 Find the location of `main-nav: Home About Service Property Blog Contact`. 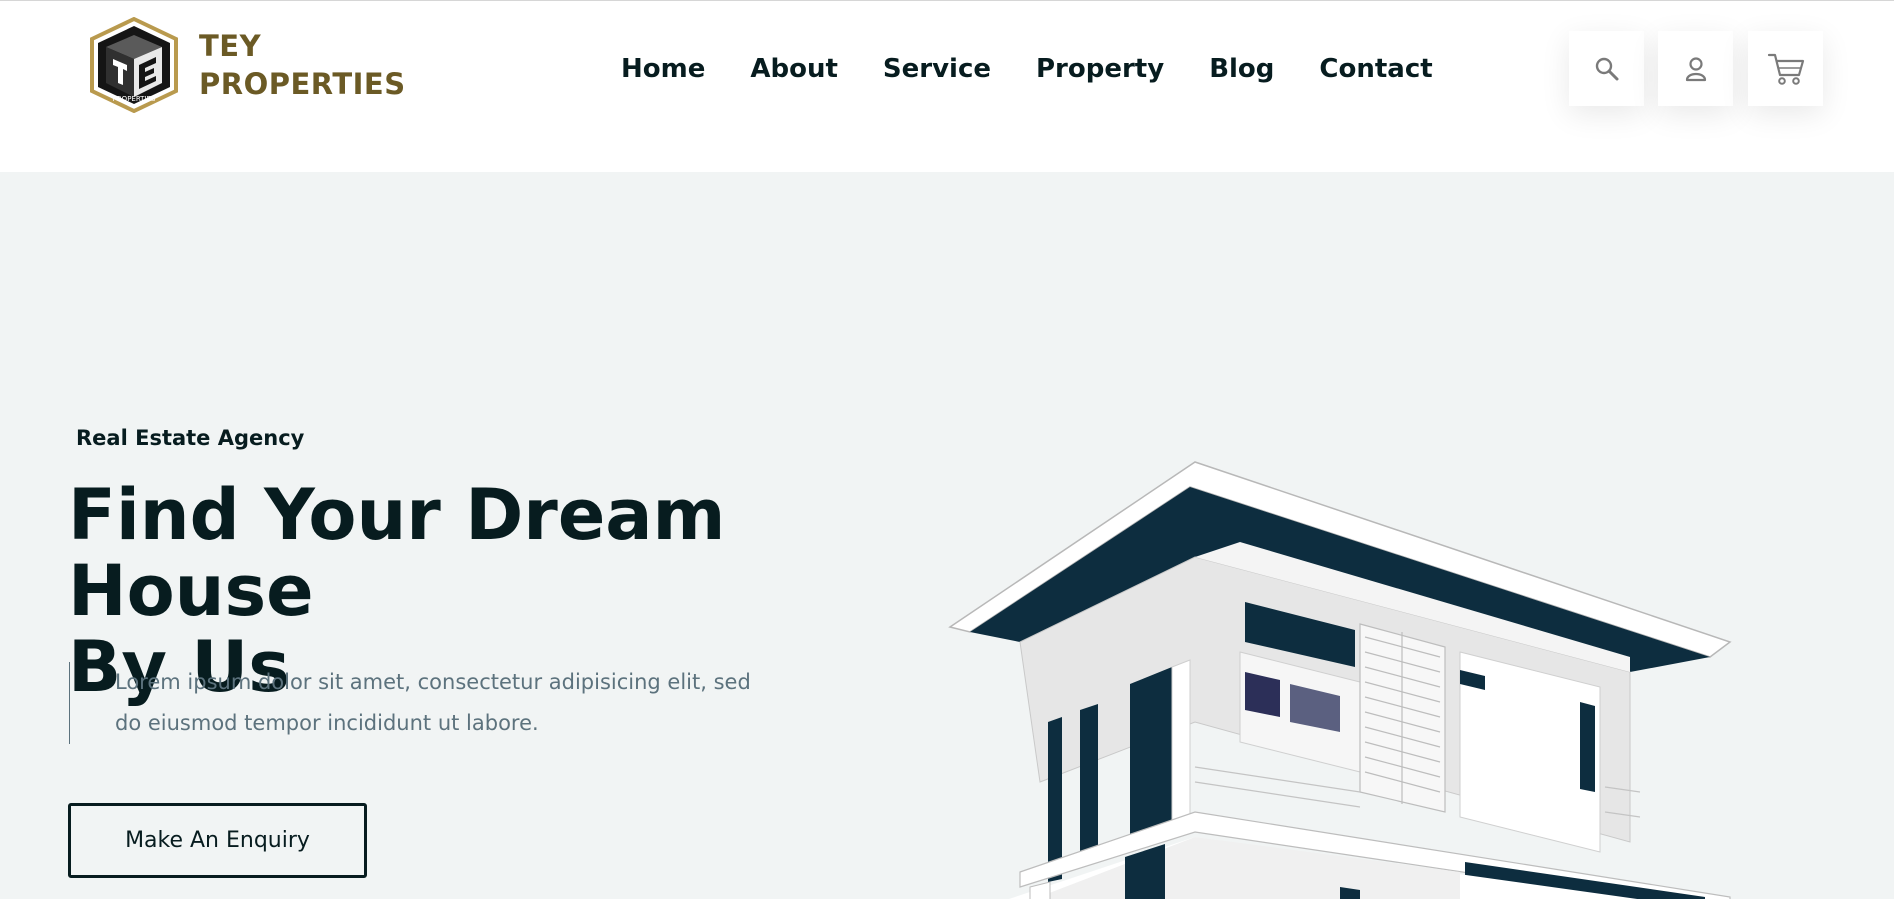

main-nav: Home About Service Property Blog Contact is located at coordinates (1027, 69).